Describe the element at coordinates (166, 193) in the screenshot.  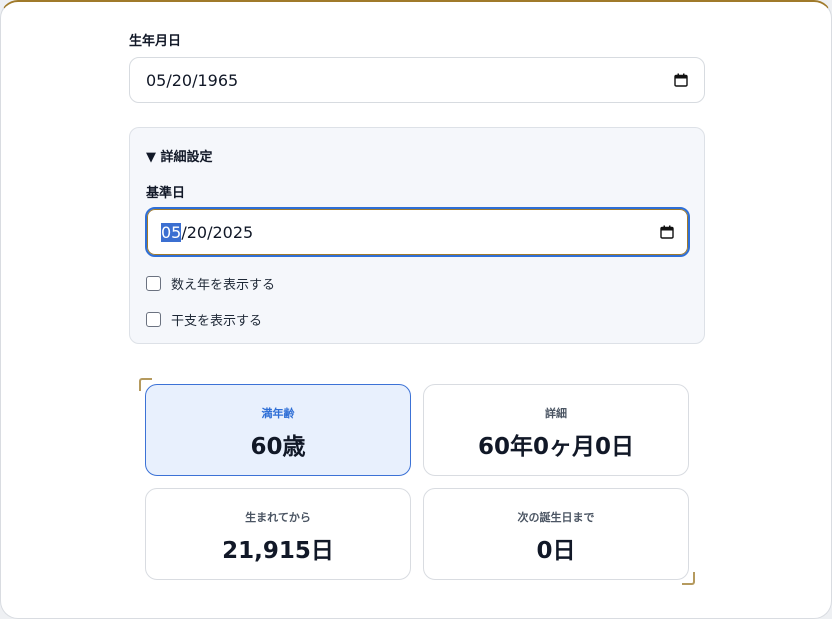
I see `base-date-label: 基準日` at that location.